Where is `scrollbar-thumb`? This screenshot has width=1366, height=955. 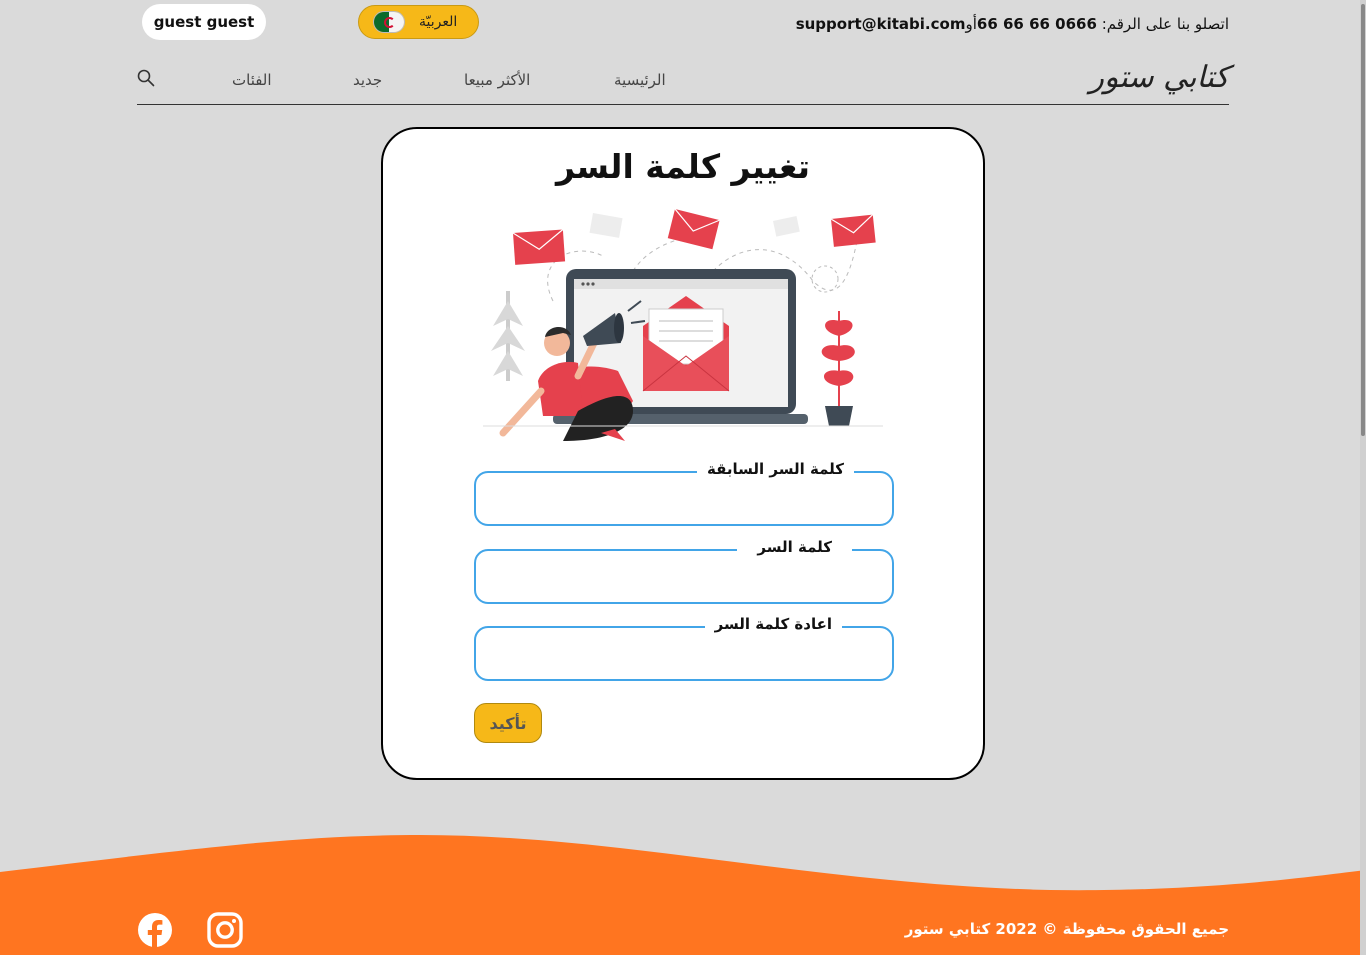
scrollbar-thumb is located at coordinates (1363, 220).